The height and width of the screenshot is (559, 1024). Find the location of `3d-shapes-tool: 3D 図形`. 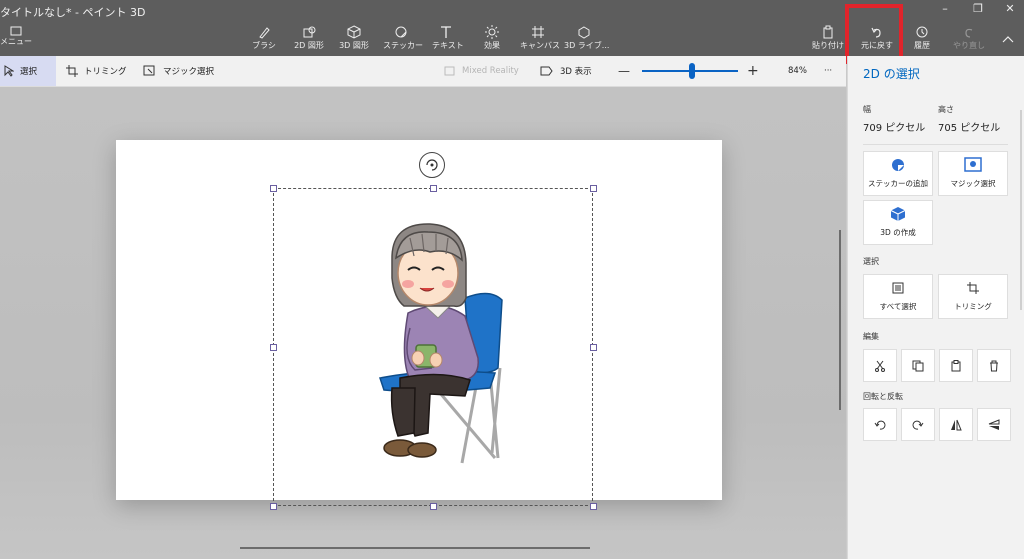

3d-shapes-tool: 3D 図形 is located at coordinates (354, 39).